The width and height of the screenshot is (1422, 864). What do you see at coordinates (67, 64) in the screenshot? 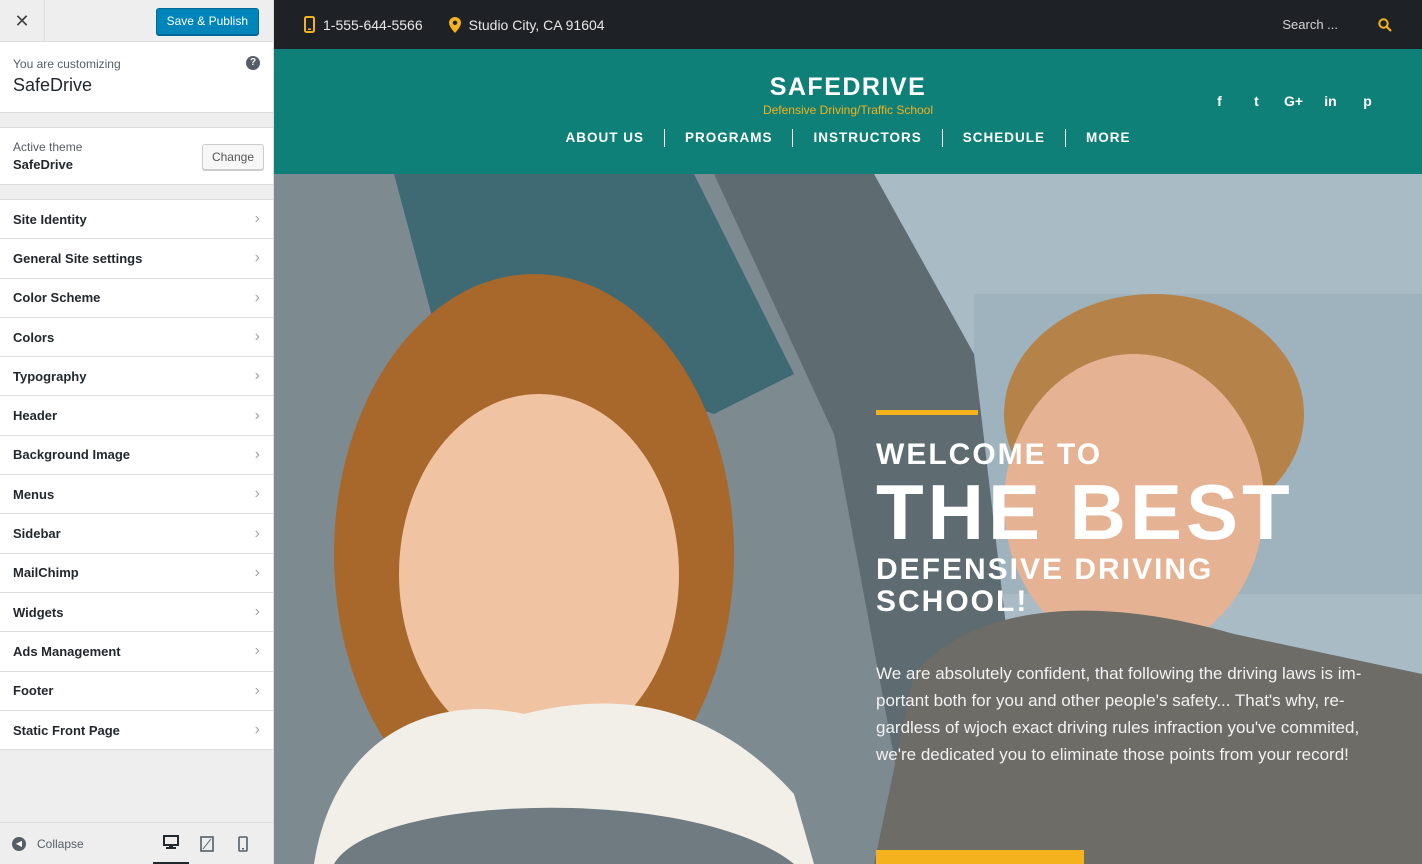
I see `customizing-label: You are customizing` at bounding box center [67, 64].